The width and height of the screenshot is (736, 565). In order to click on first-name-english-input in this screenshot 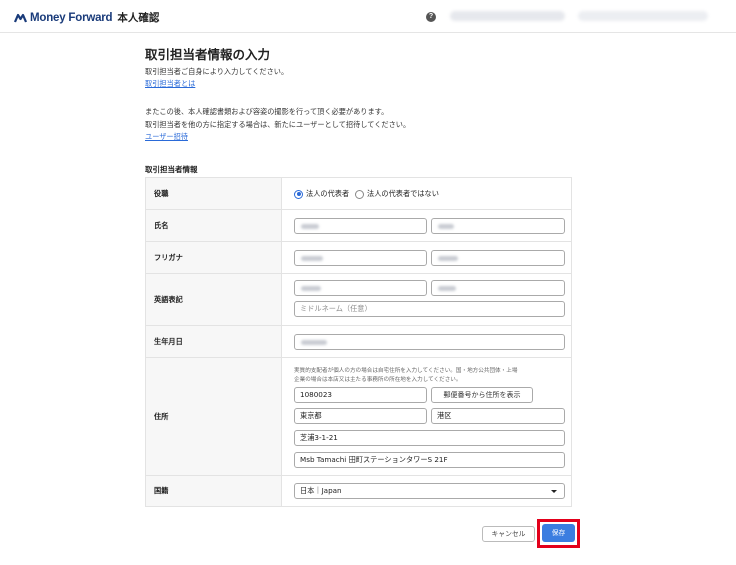, I will do `click(498, 288)`.